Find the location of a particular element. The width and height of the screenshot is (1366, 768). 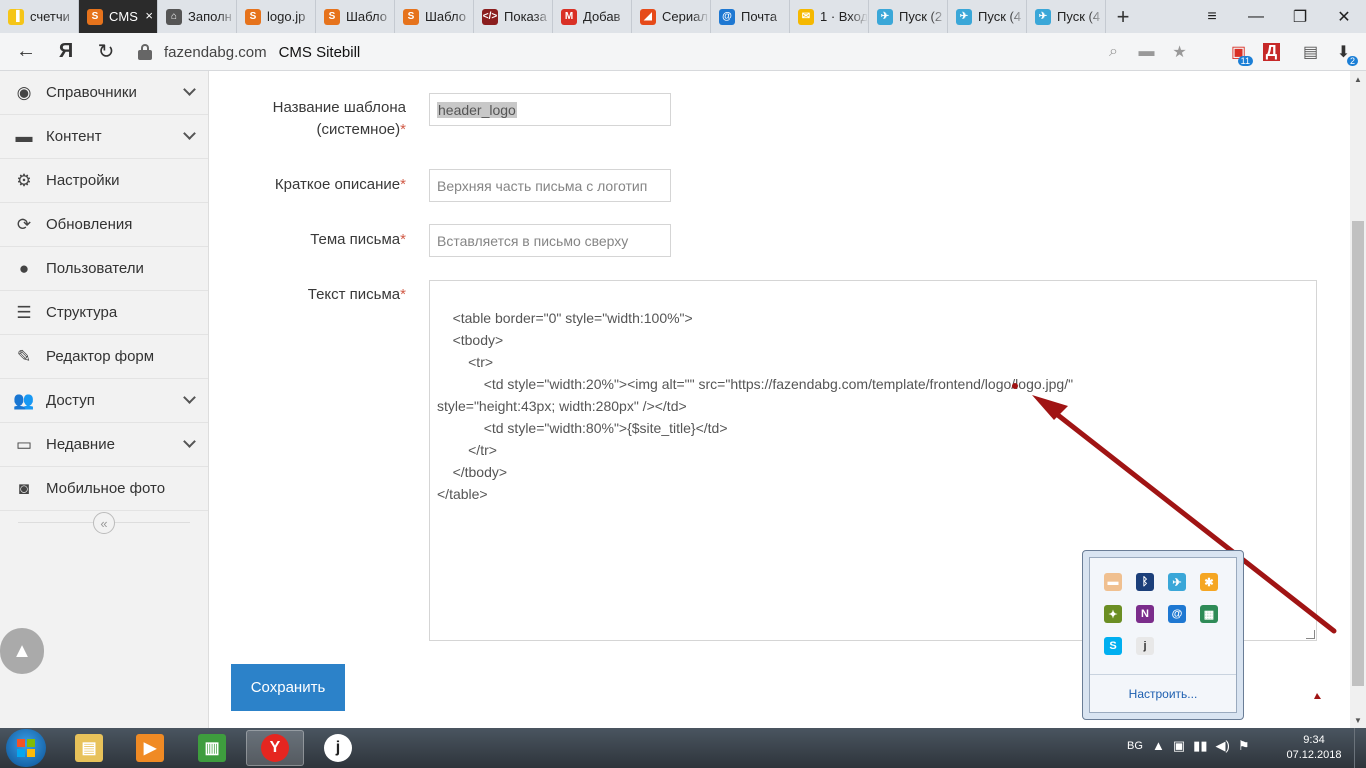

sidebar-item: ⚙ Настройки is located at coordinates (104, 181).